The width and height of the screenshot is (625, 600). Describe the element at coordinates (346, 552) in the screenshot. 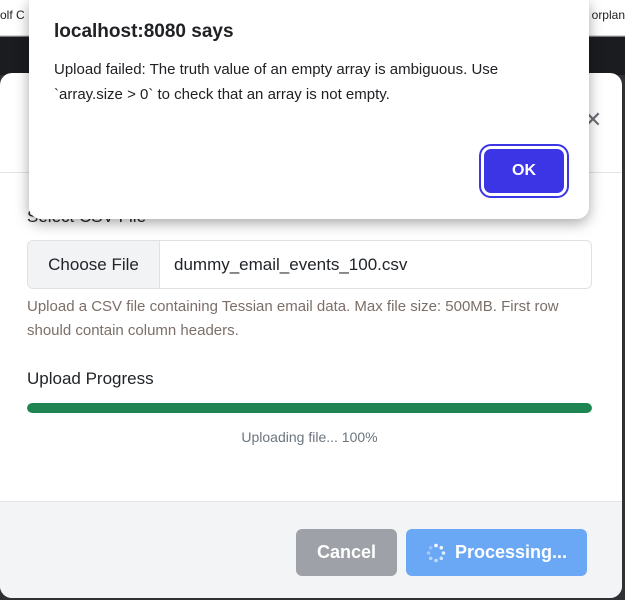

I see `cancel-button: Cancel` at that location.